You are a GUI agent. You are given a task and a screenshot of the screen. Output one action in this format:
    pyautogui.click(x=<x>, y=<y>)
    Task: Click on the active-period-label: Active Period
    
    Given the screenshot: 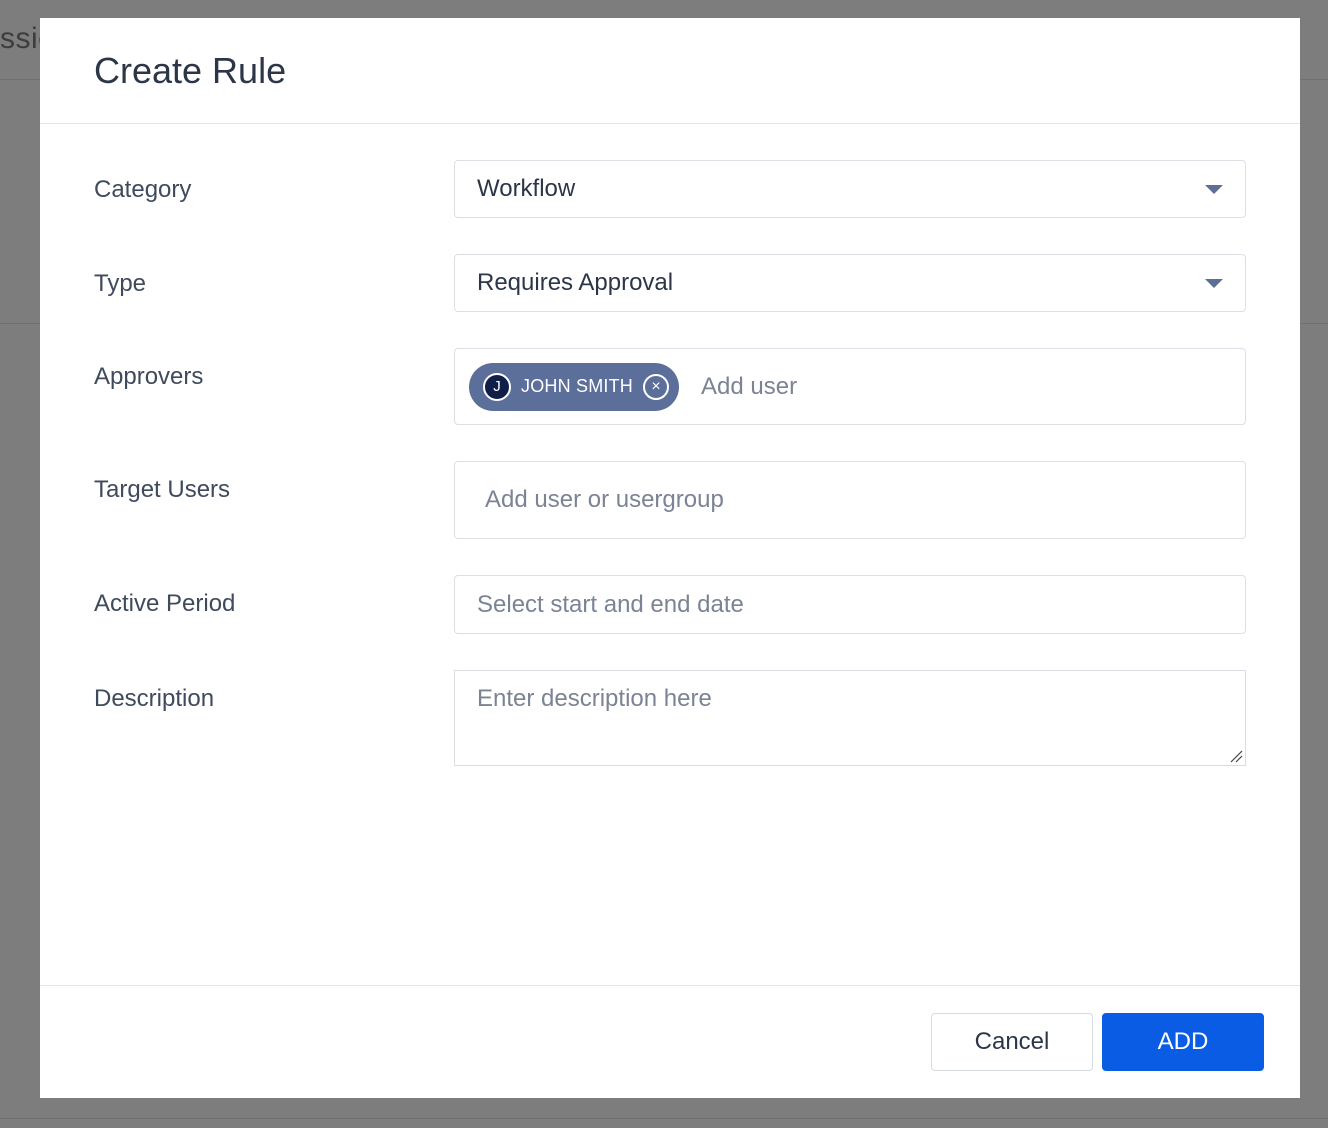 What is the action you would take?
    pyautogui.click(x=165, y=603)
    